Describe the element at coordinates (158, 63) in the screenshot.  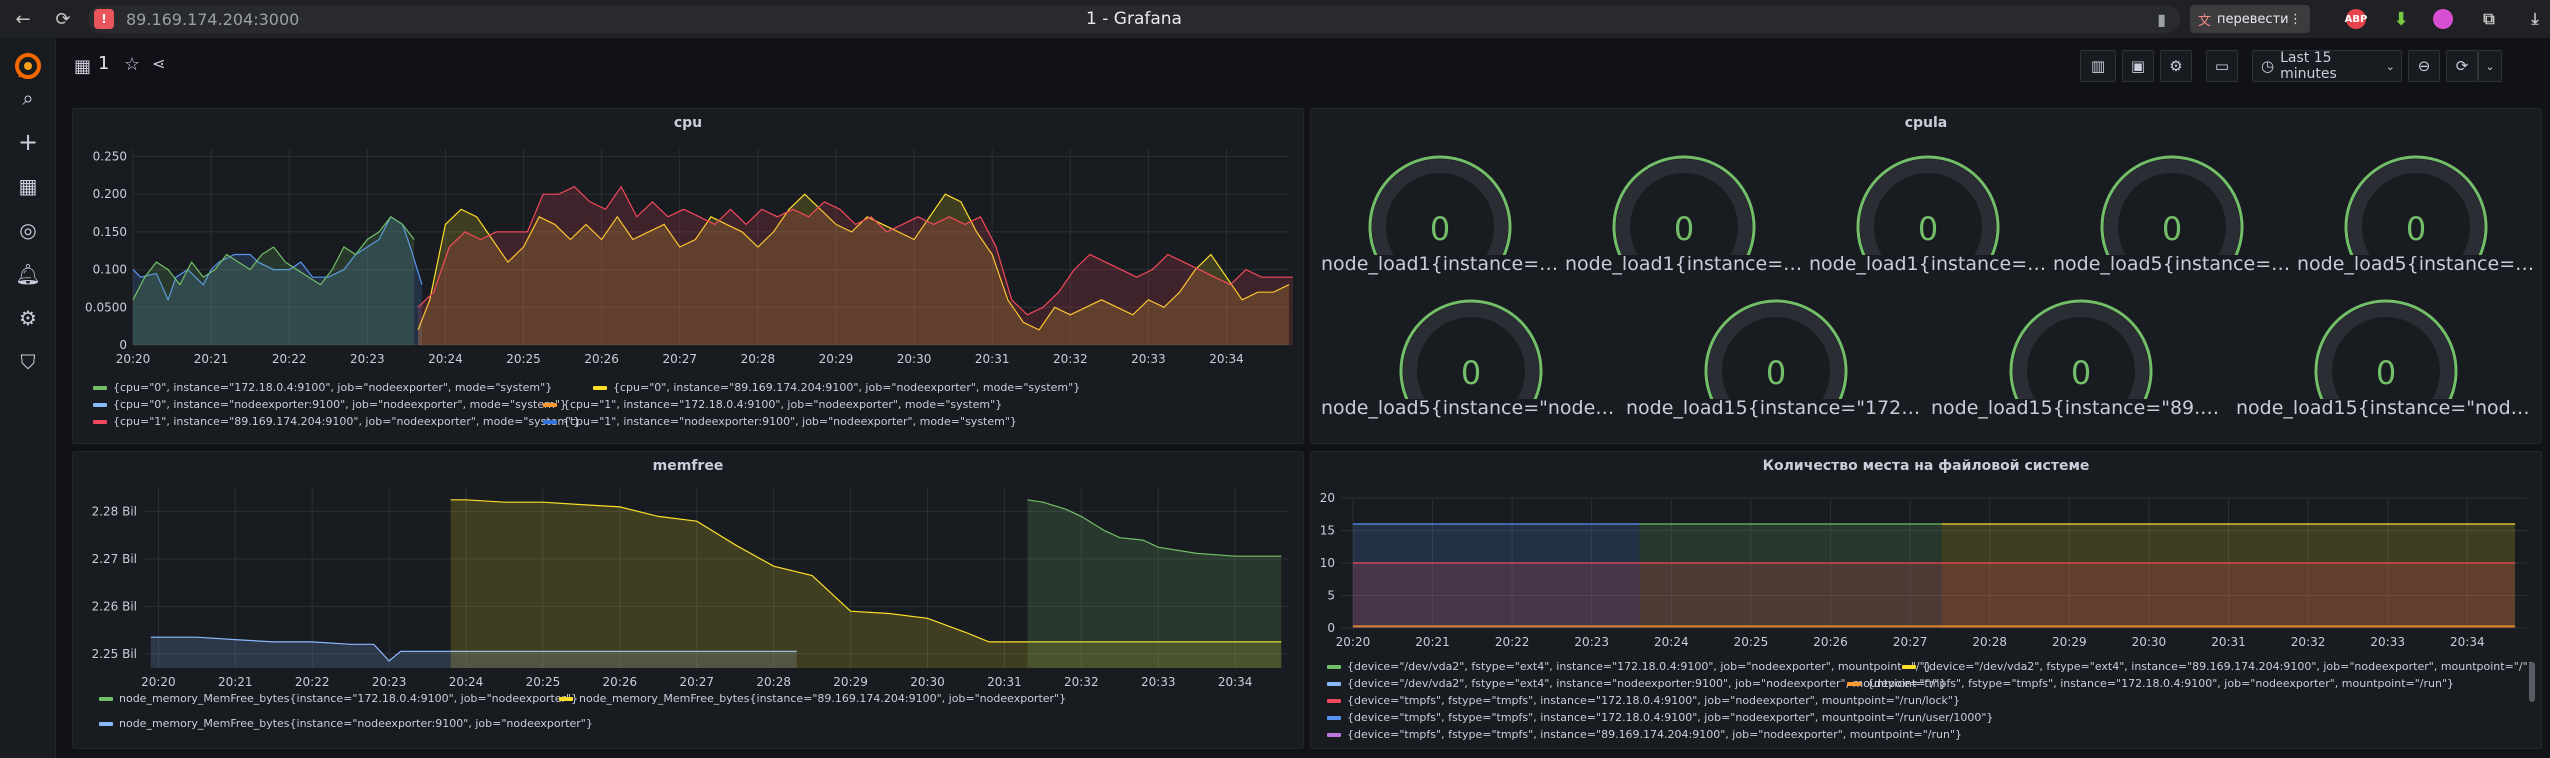
I see `share-icon: ⋖` at that location.